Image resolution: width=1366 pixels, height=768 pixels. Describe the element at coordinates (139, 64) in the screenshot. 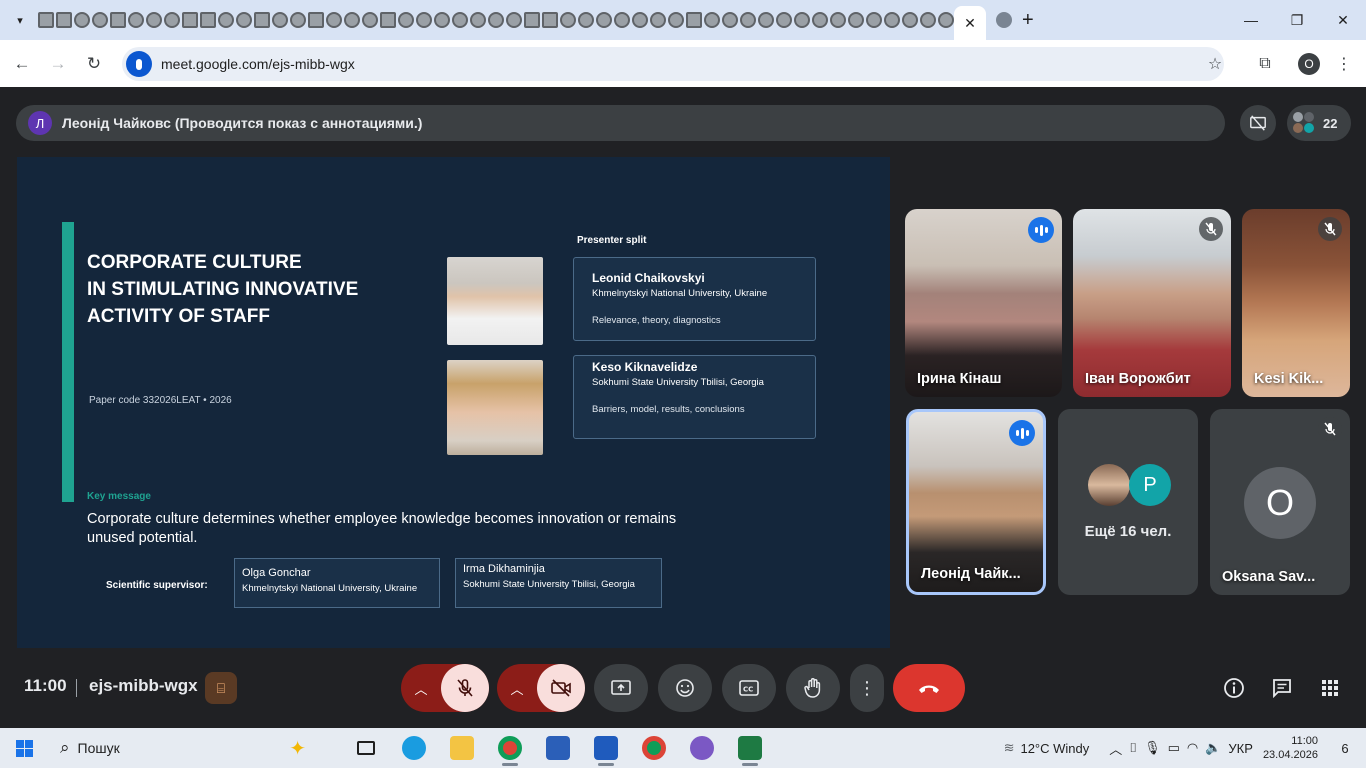

I see `mic-in-use-icon` at that location.